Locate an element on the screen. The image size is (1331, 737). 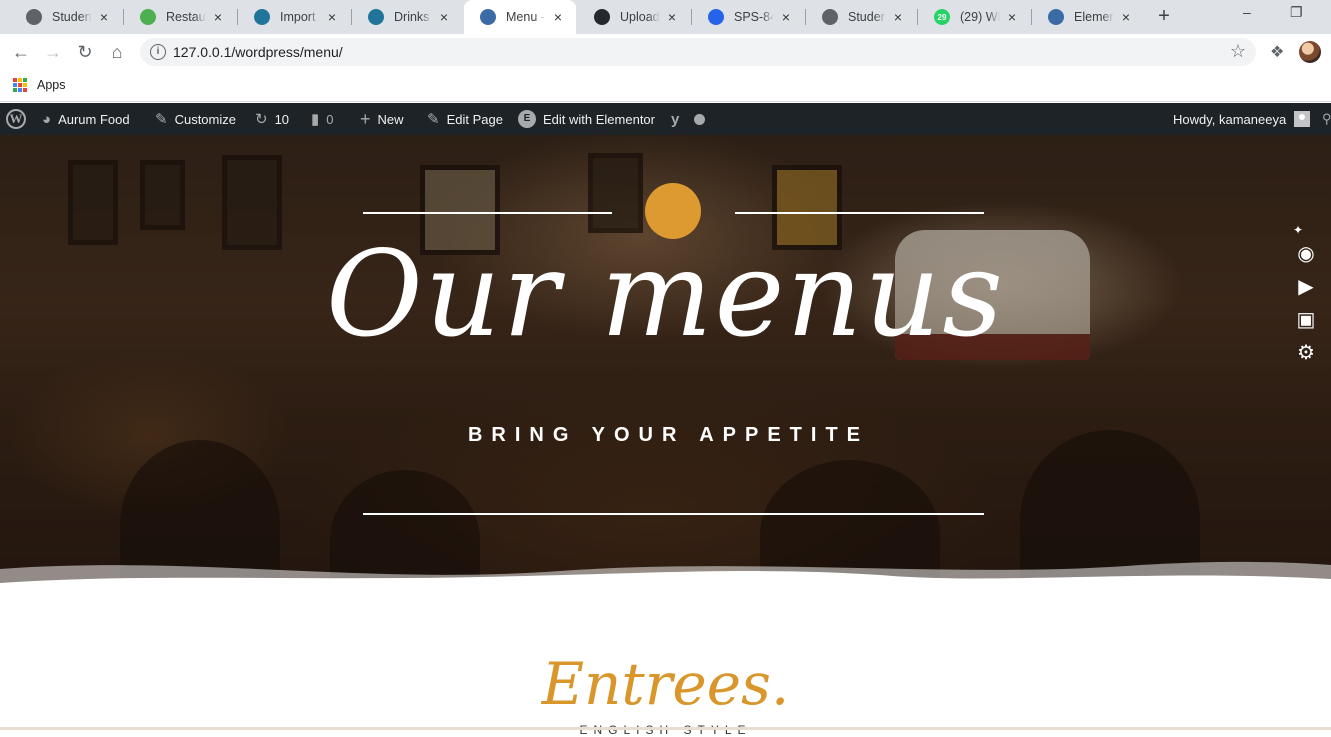
tab-title: Menu - Aurum Food is located at coordinates (526, 17).